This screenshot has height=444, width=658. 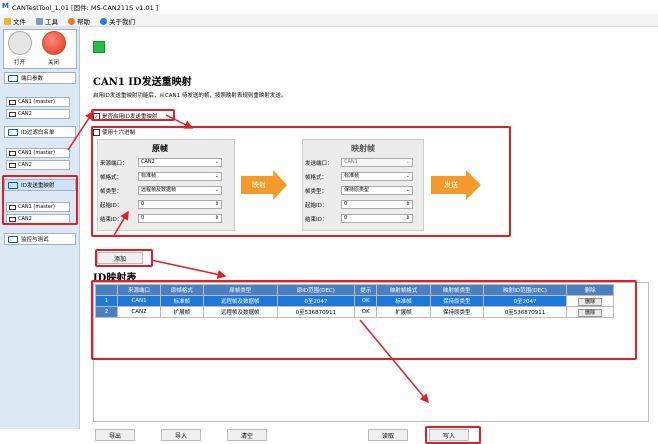 I want to click on sidebar-item-monitor: 监控与测试, so click(x=40, y=239).